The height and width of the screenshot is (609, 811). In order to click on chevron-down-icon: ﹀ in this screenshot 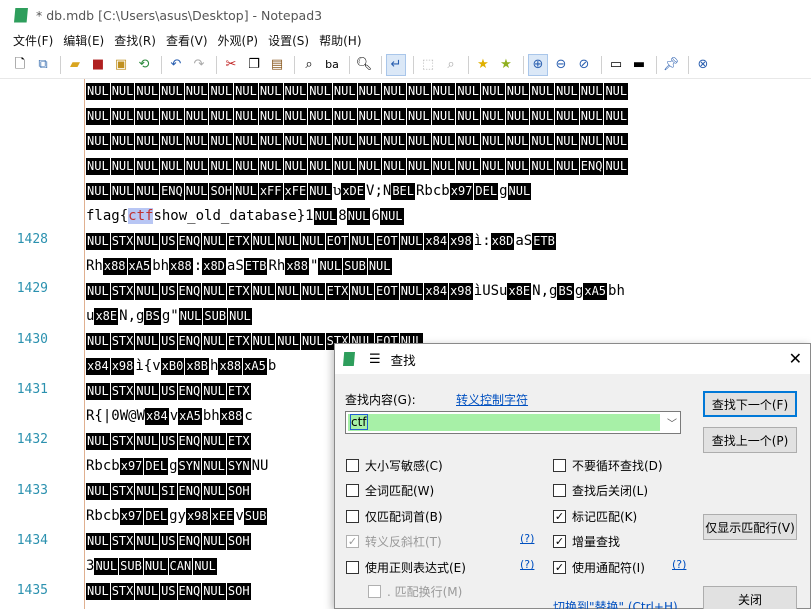, I will do `click(672, 422)`.